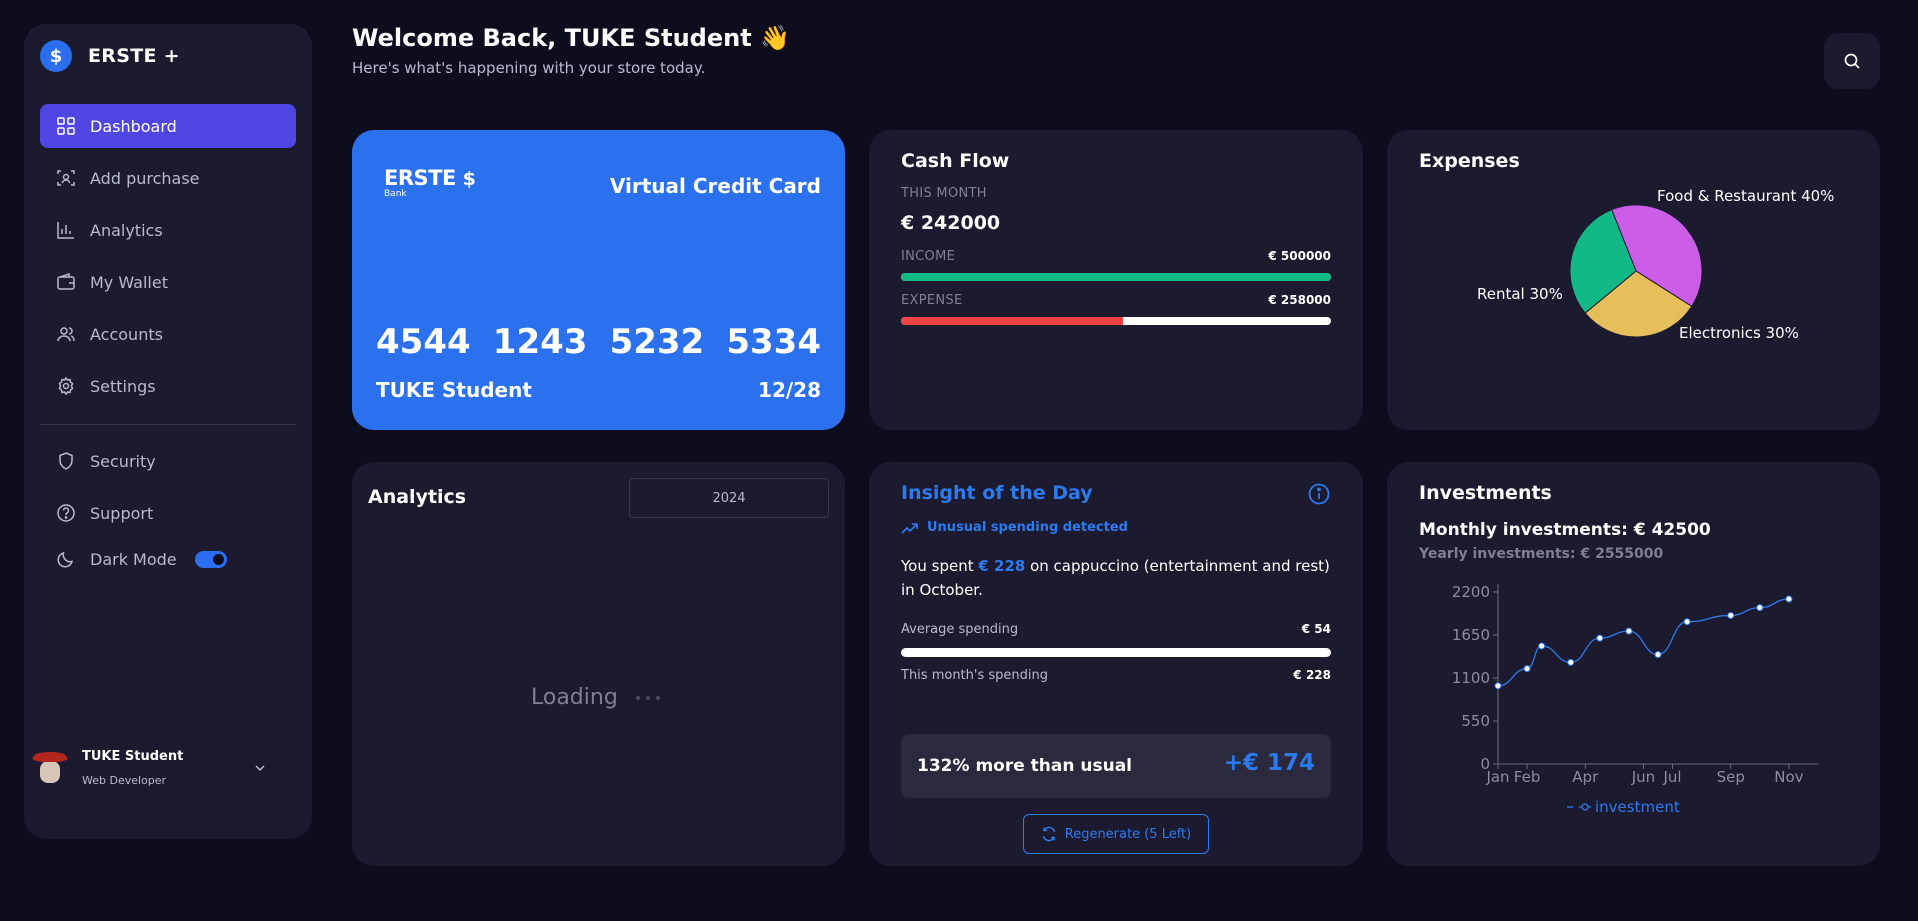  I want to click on card-number-group: 5334, so click(773, 342).